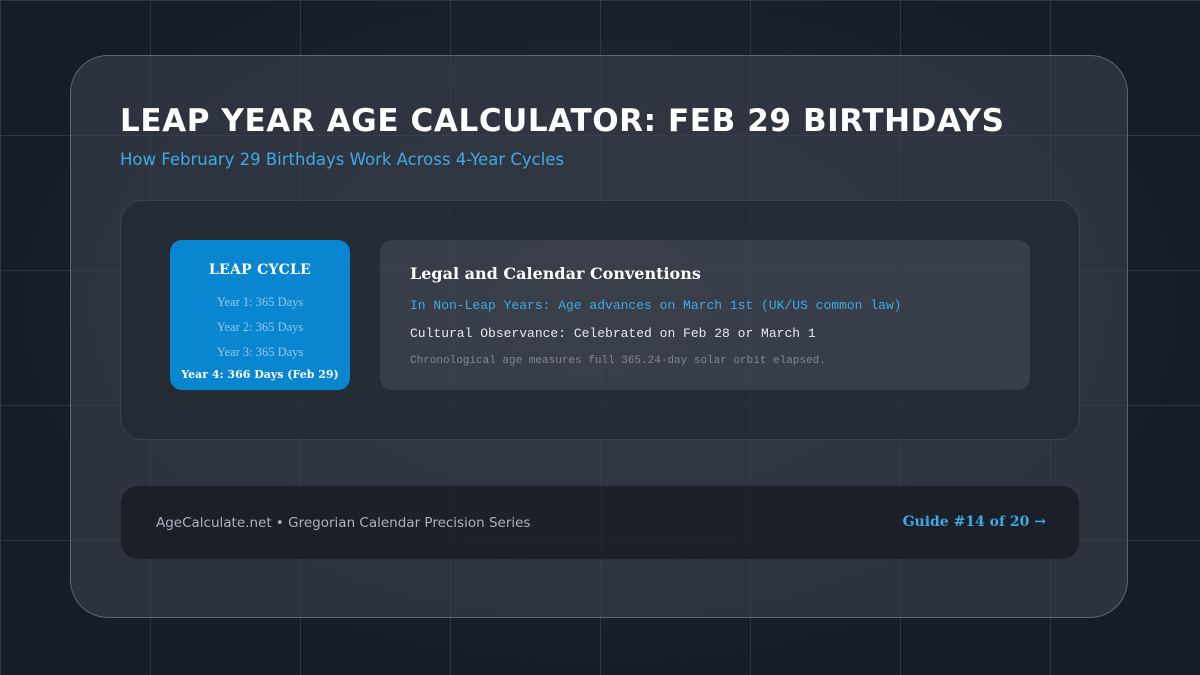  Describe the element at coordinates (974, 522) in the screenshot. I see `guide-next-link: Guide #14 of 20 →` at that location.